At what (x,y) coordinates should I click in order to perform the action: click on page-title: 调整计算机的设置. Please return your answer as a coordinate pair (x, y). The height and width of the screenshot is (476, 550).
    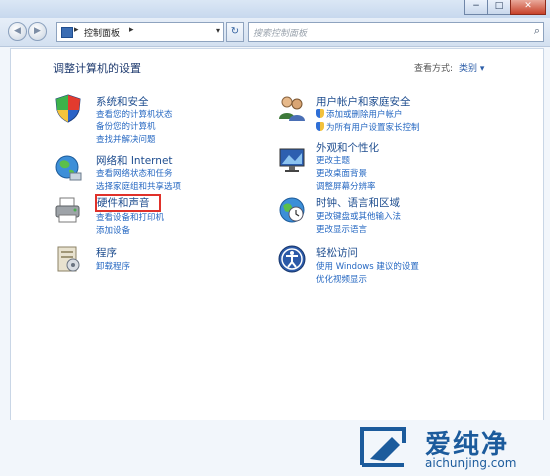
    Looking at the image, I should click on (97, 68).